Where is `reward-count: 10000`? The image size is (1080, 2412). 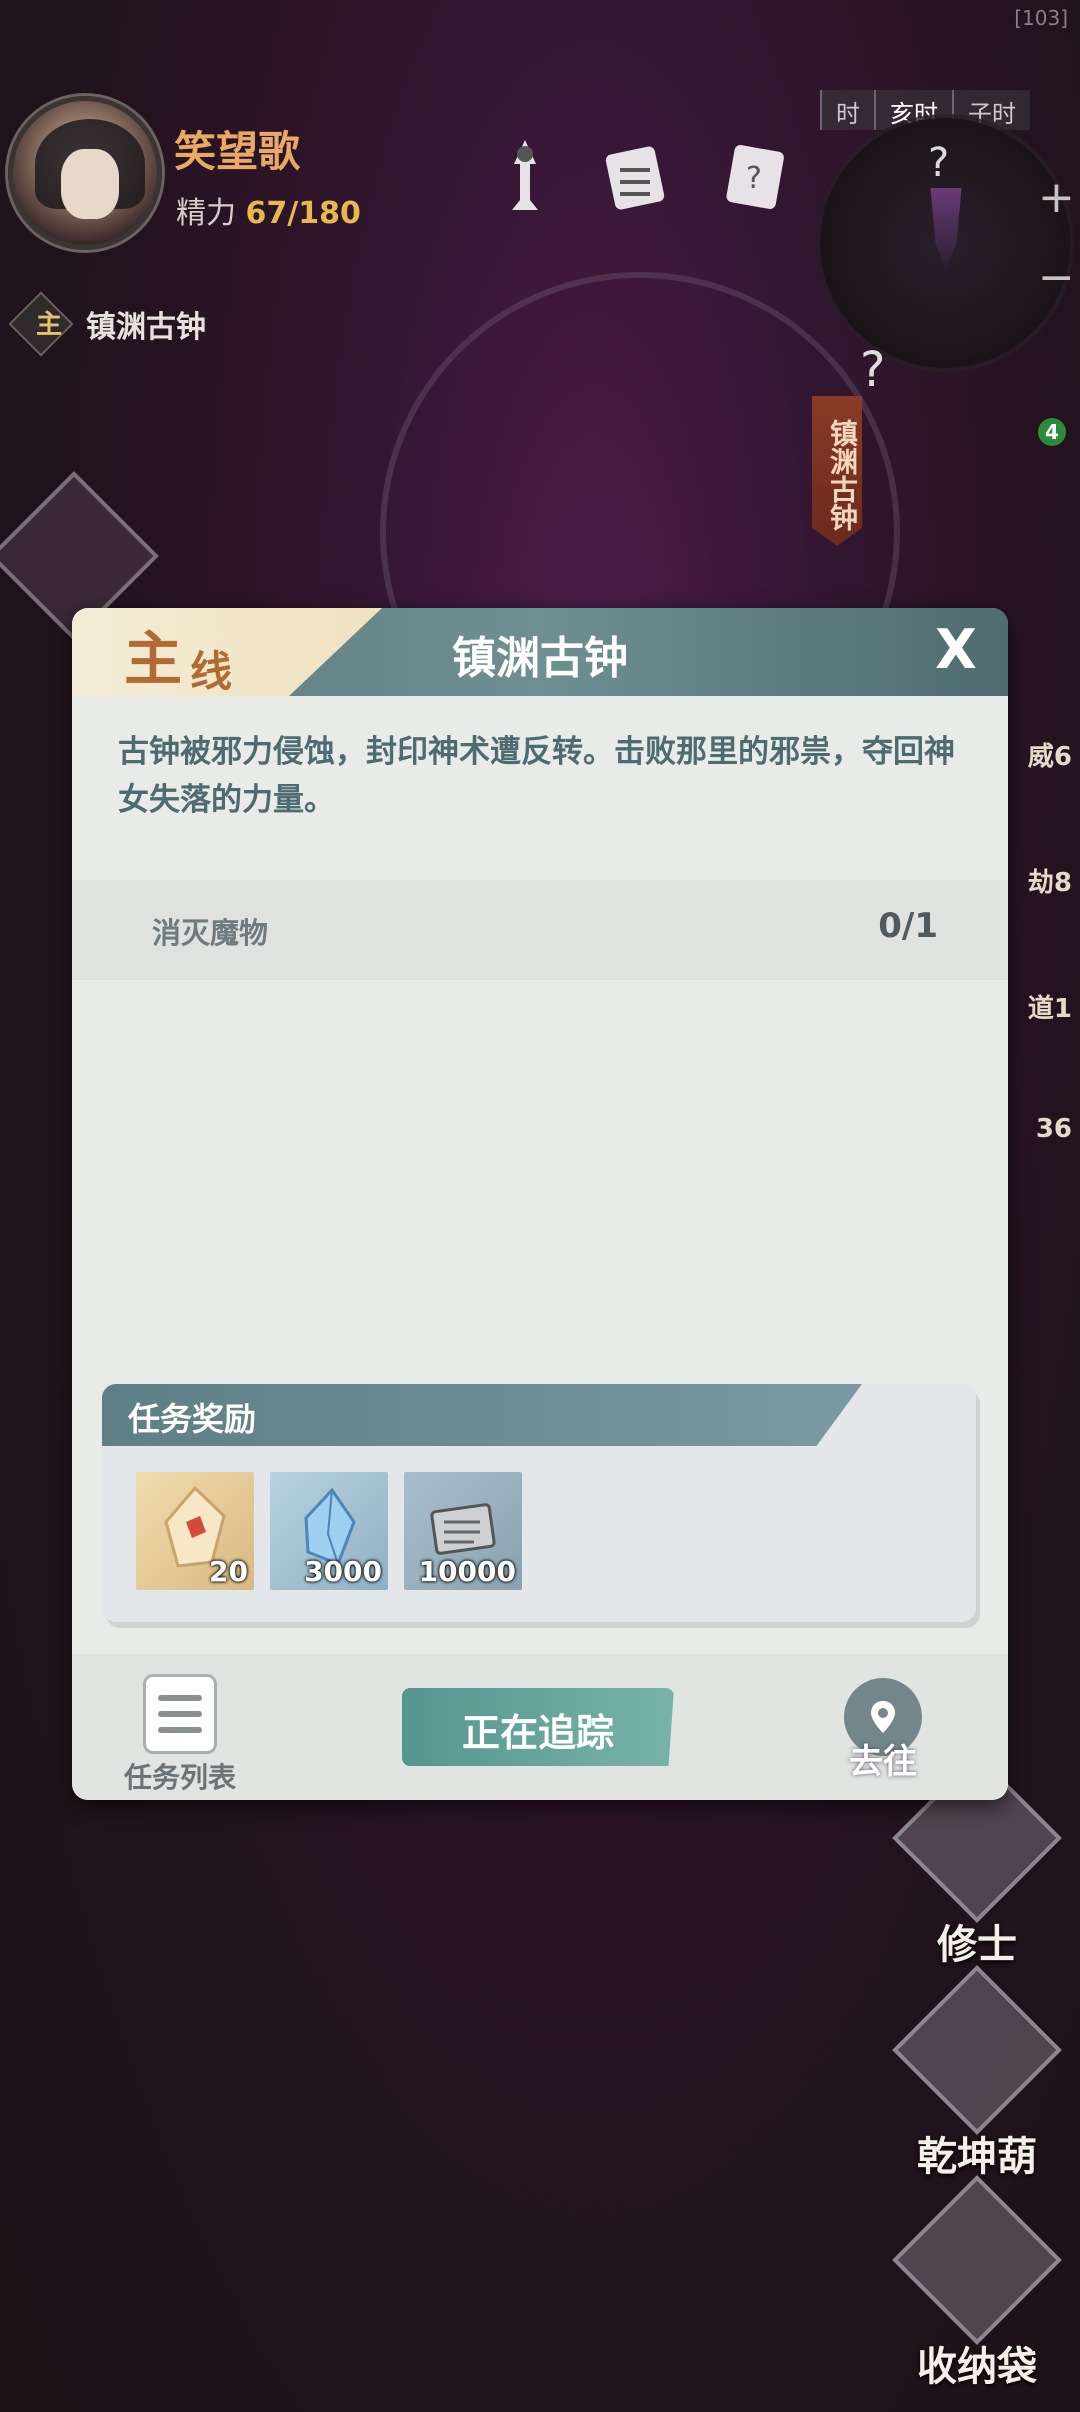
reward-count: 10000 is located at coordinates (467, 1571).